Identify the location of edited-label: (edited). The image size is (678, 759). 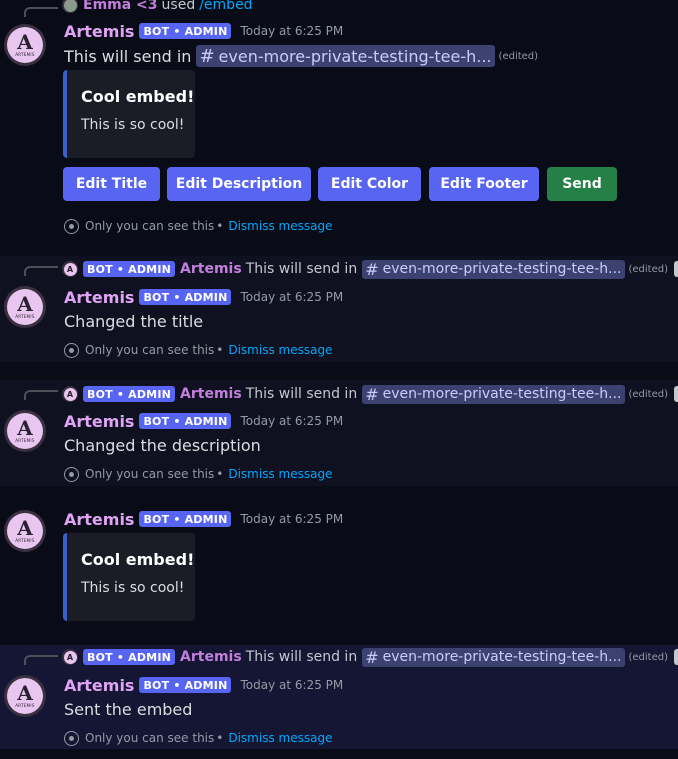
(518, 56).